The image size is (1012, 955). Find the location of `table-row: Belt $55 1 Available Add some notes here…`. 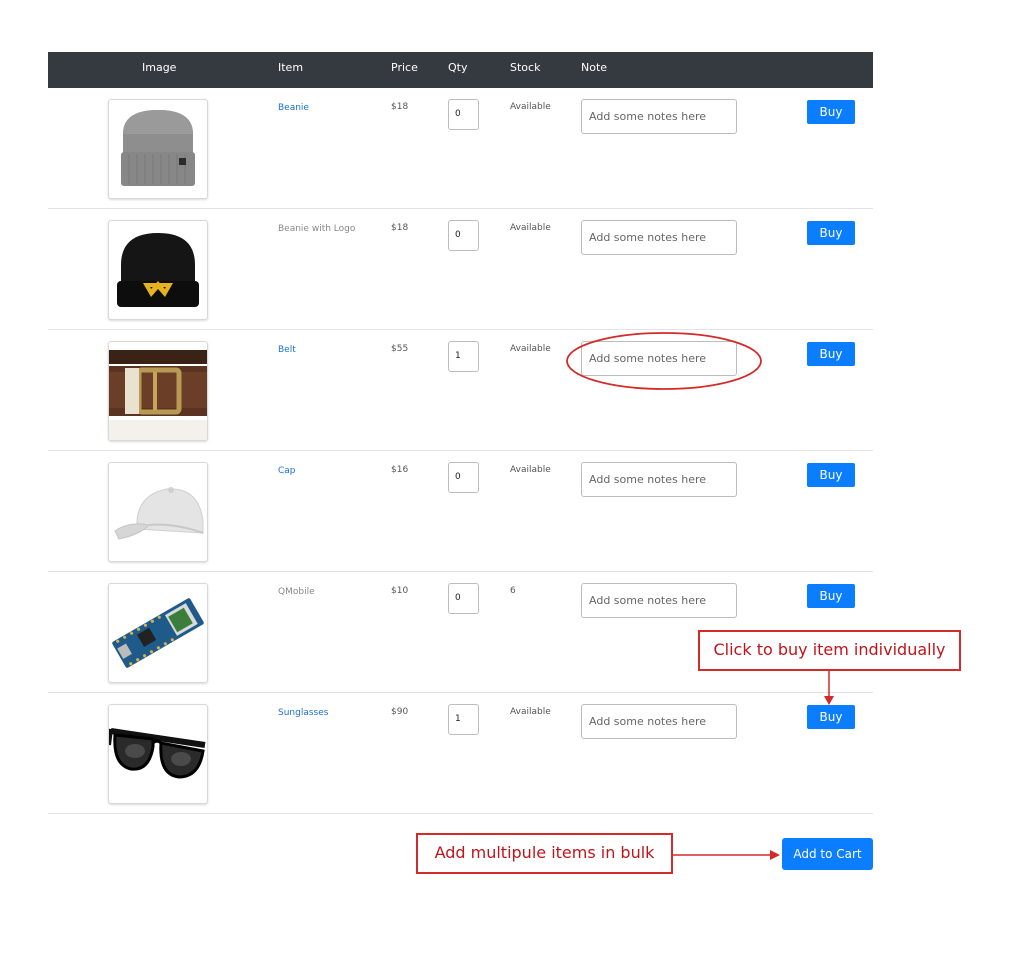

table-row: Belt $55 1 Available Add some notes here… is located at coordinates (460, 390).